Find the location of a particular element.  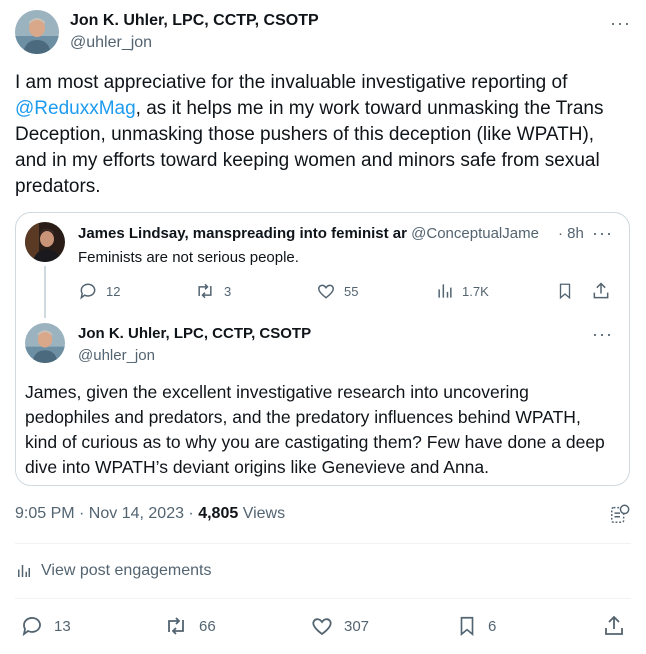

view-engagements-link: View post engagements is located at coordinates (113, 571).